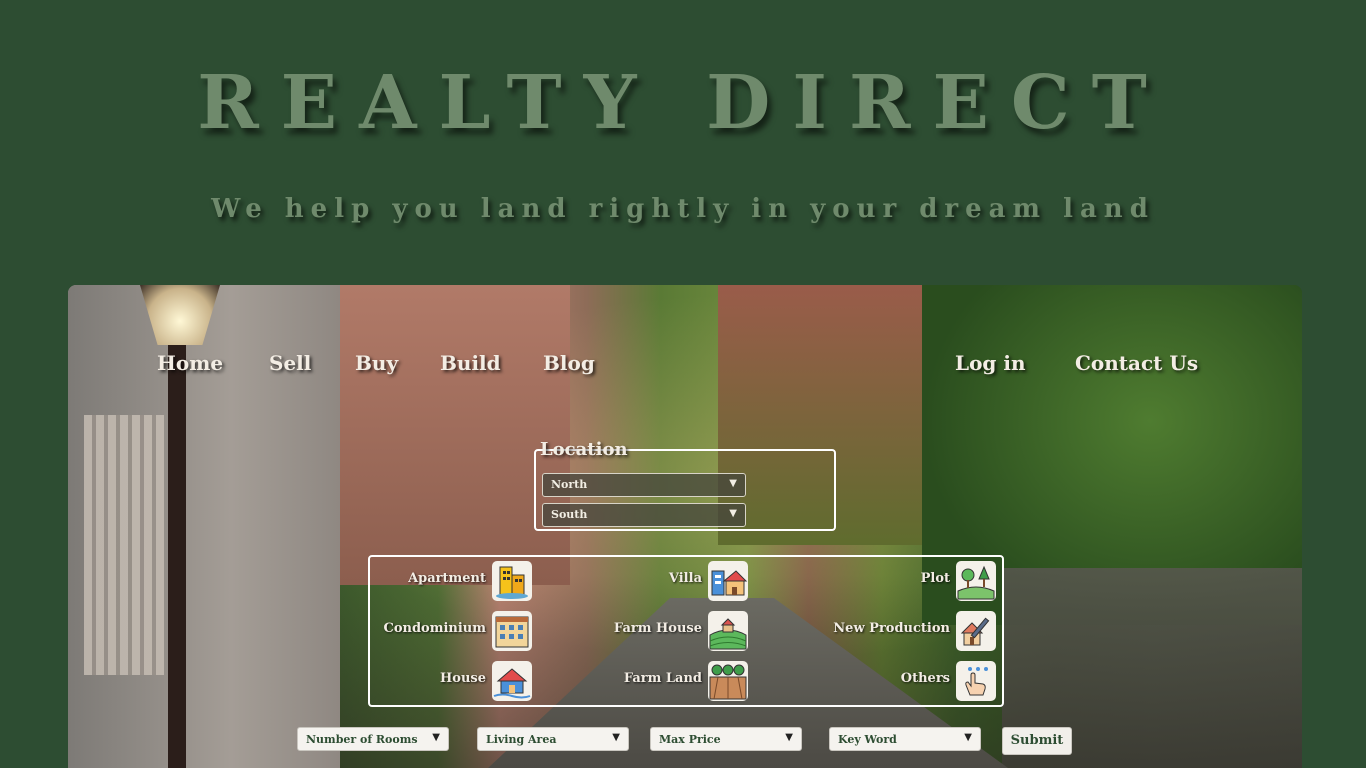  What do you see at coordinates (990, 363) in the screenshot?
I see `nav-login-link: Log in` at bounding box center [990, 363].